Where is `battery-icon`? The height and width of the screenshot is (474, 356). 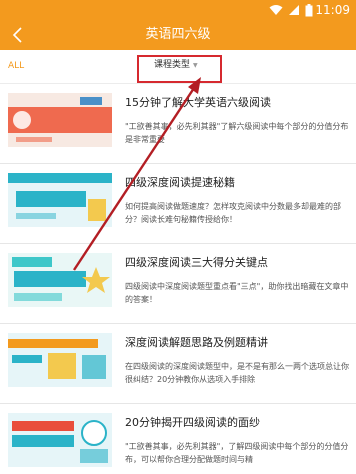
battery-icon is located at coordinates (309, 9).